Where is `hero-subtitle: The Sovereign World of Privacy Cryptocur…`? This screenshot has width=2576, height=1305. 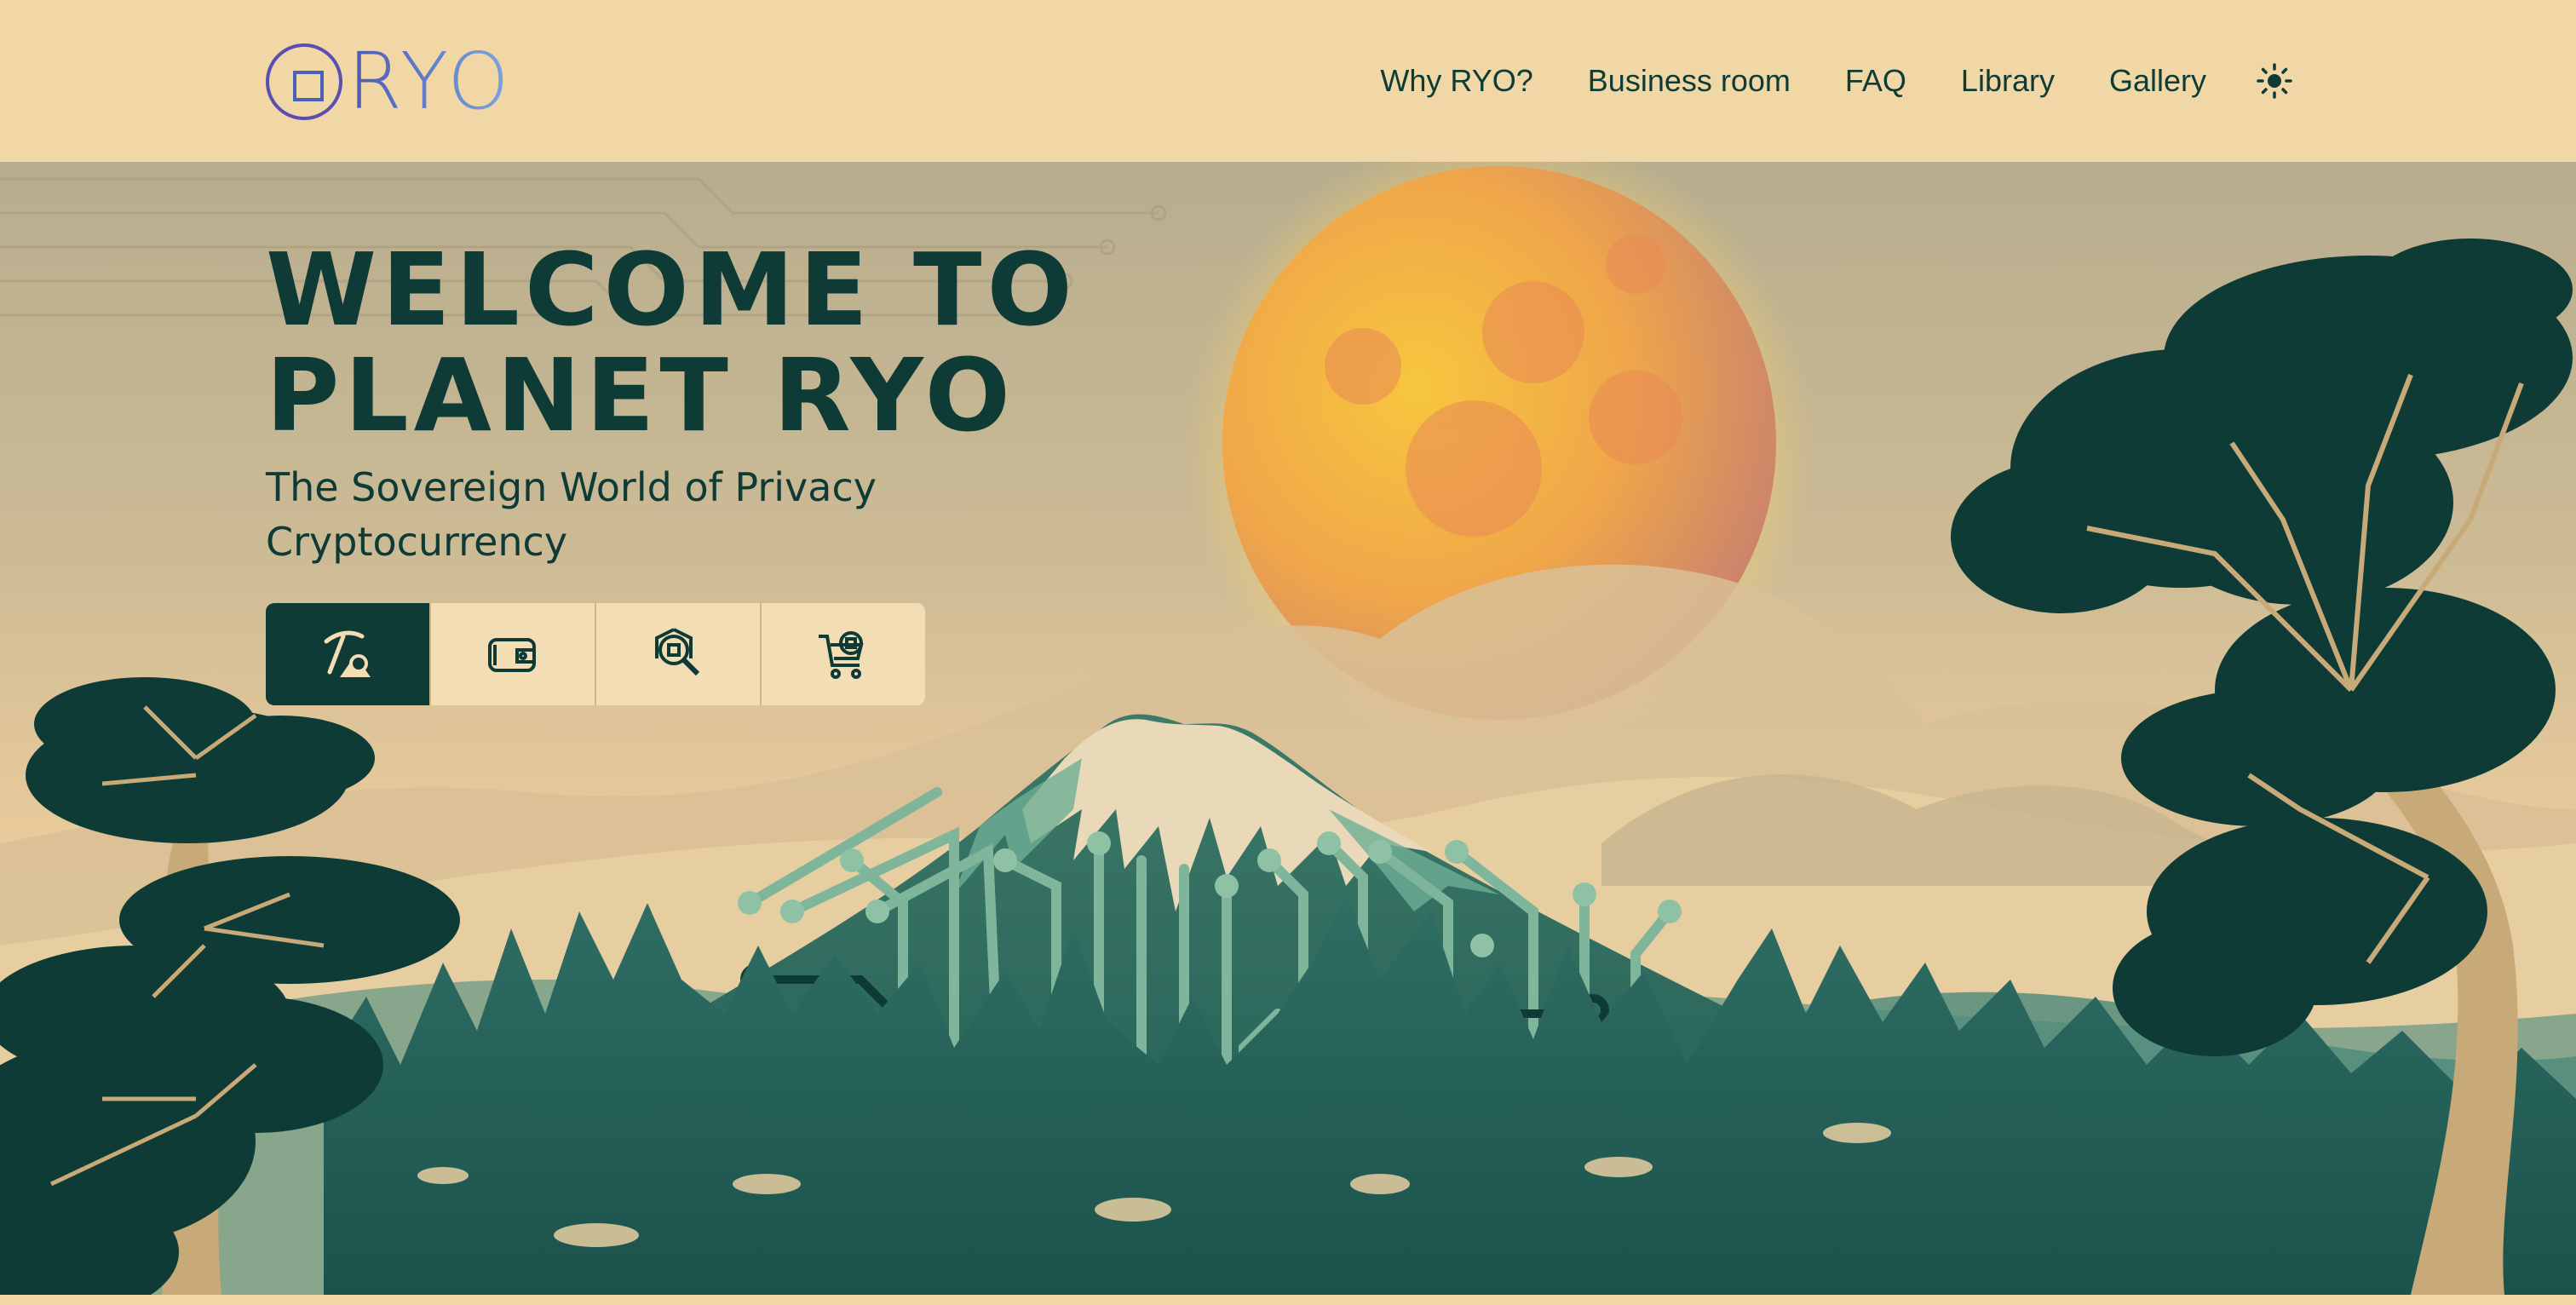
hero-subtitle: The Sovereign World of Privacy Cryptocur… is located at coordinates (649, 514).